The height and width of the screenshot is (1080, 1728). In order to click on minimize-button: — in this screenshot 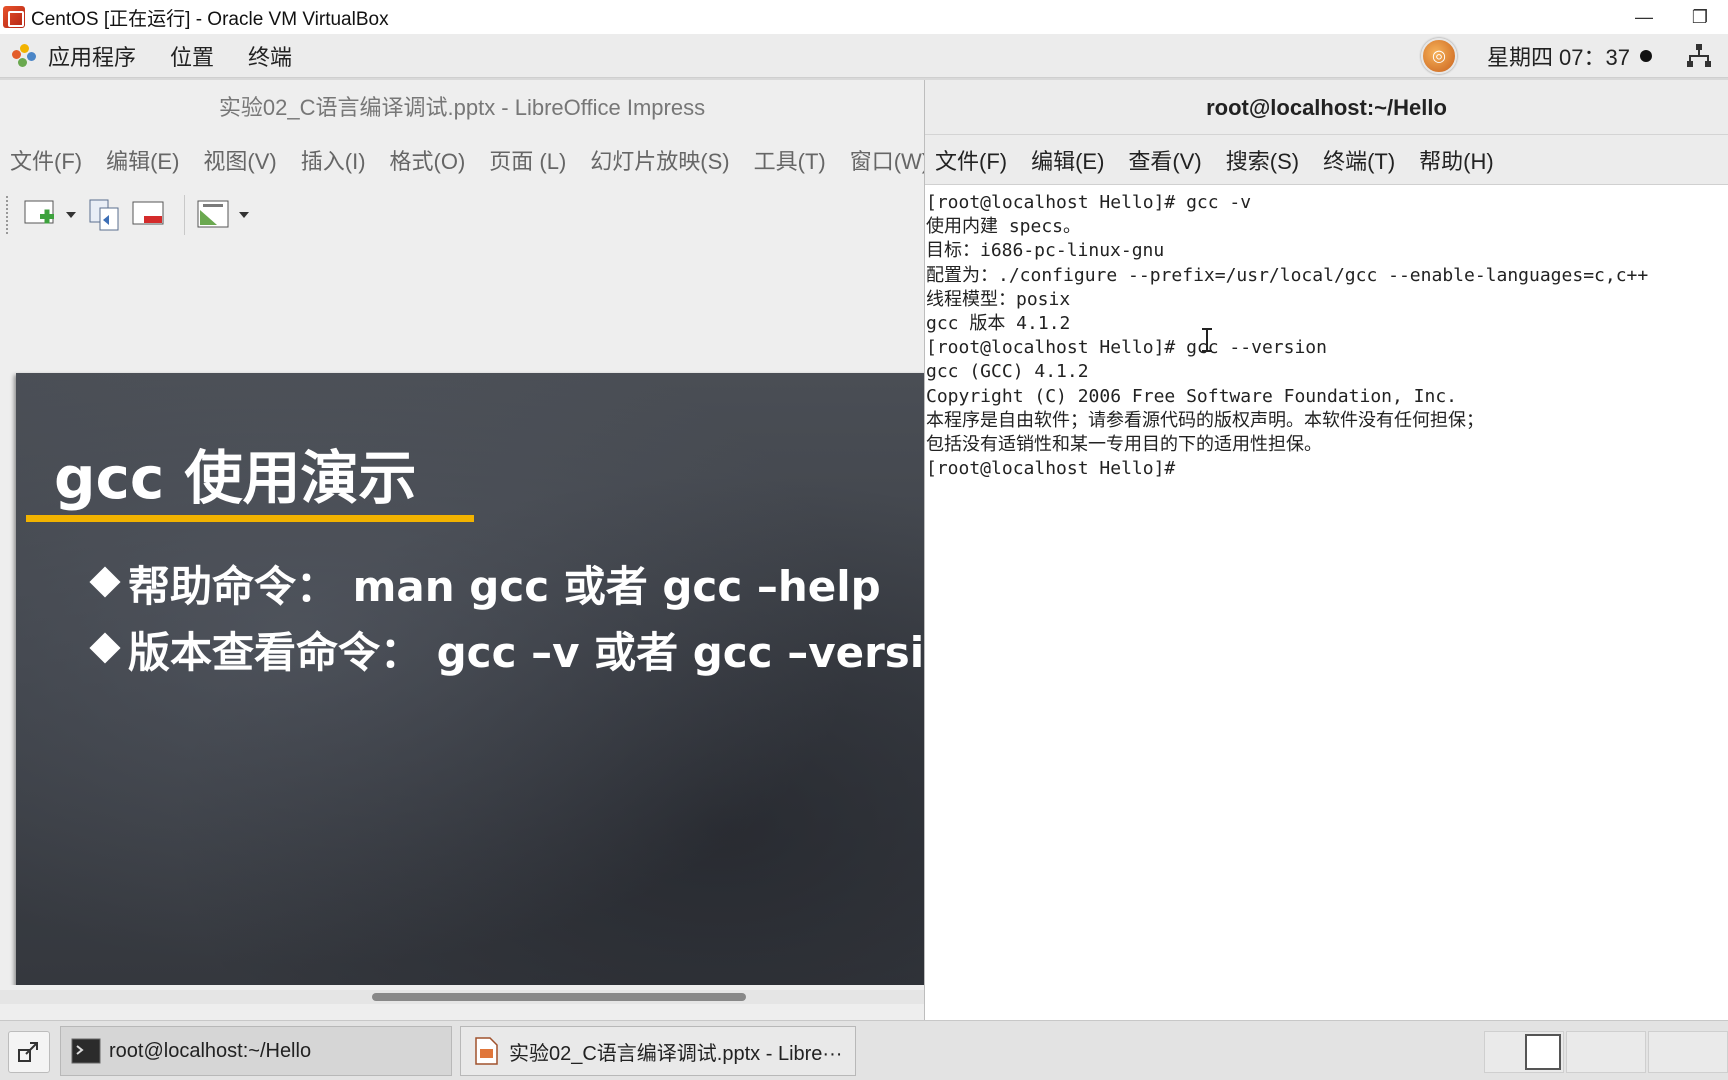, I will do `click(1644, 17)`.